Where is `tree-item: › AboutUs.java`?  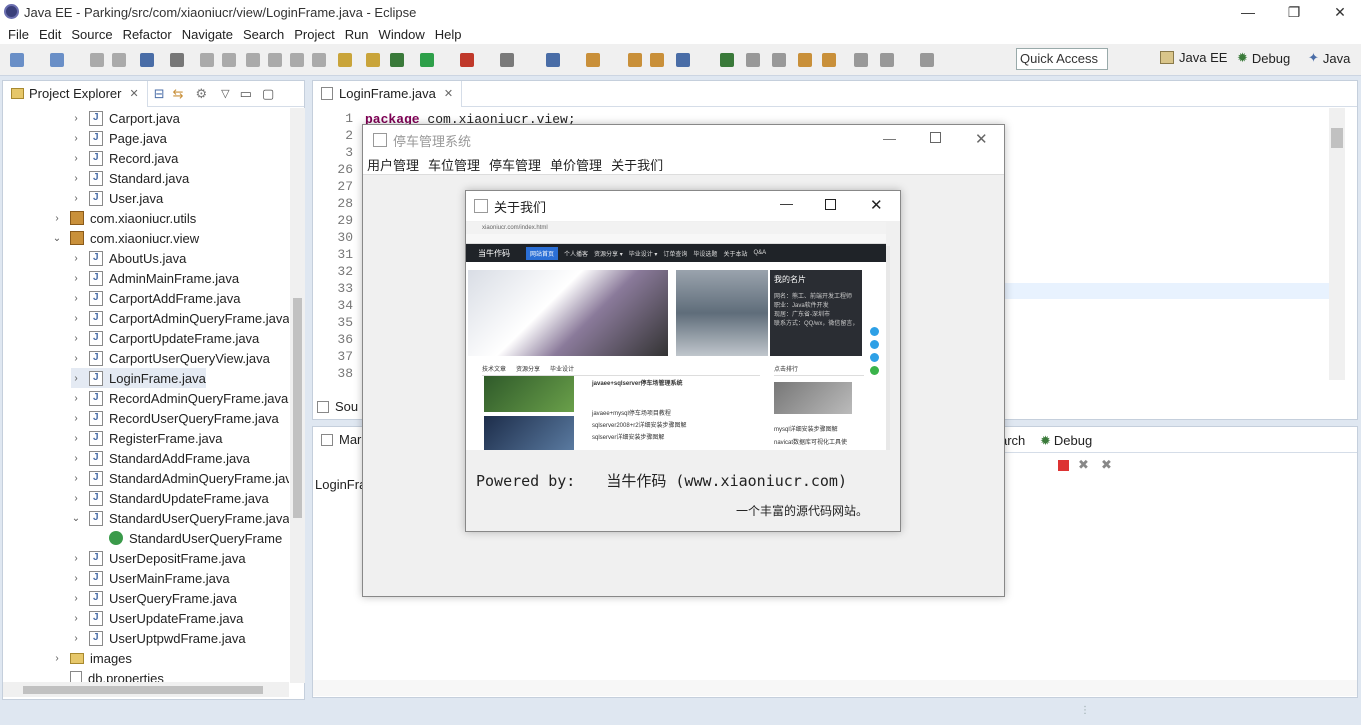
tree-item: › AboutUs.java is located at coordinates (128, 258).